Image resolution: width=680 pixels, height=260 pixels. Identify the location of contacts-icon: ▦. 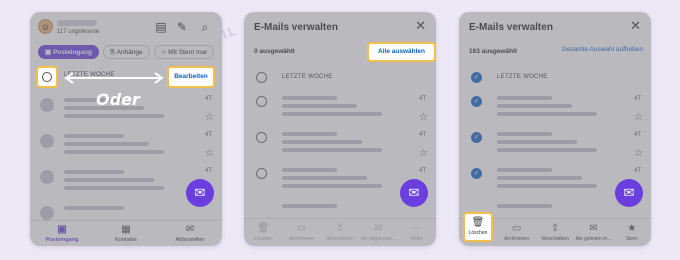
(126, 229).